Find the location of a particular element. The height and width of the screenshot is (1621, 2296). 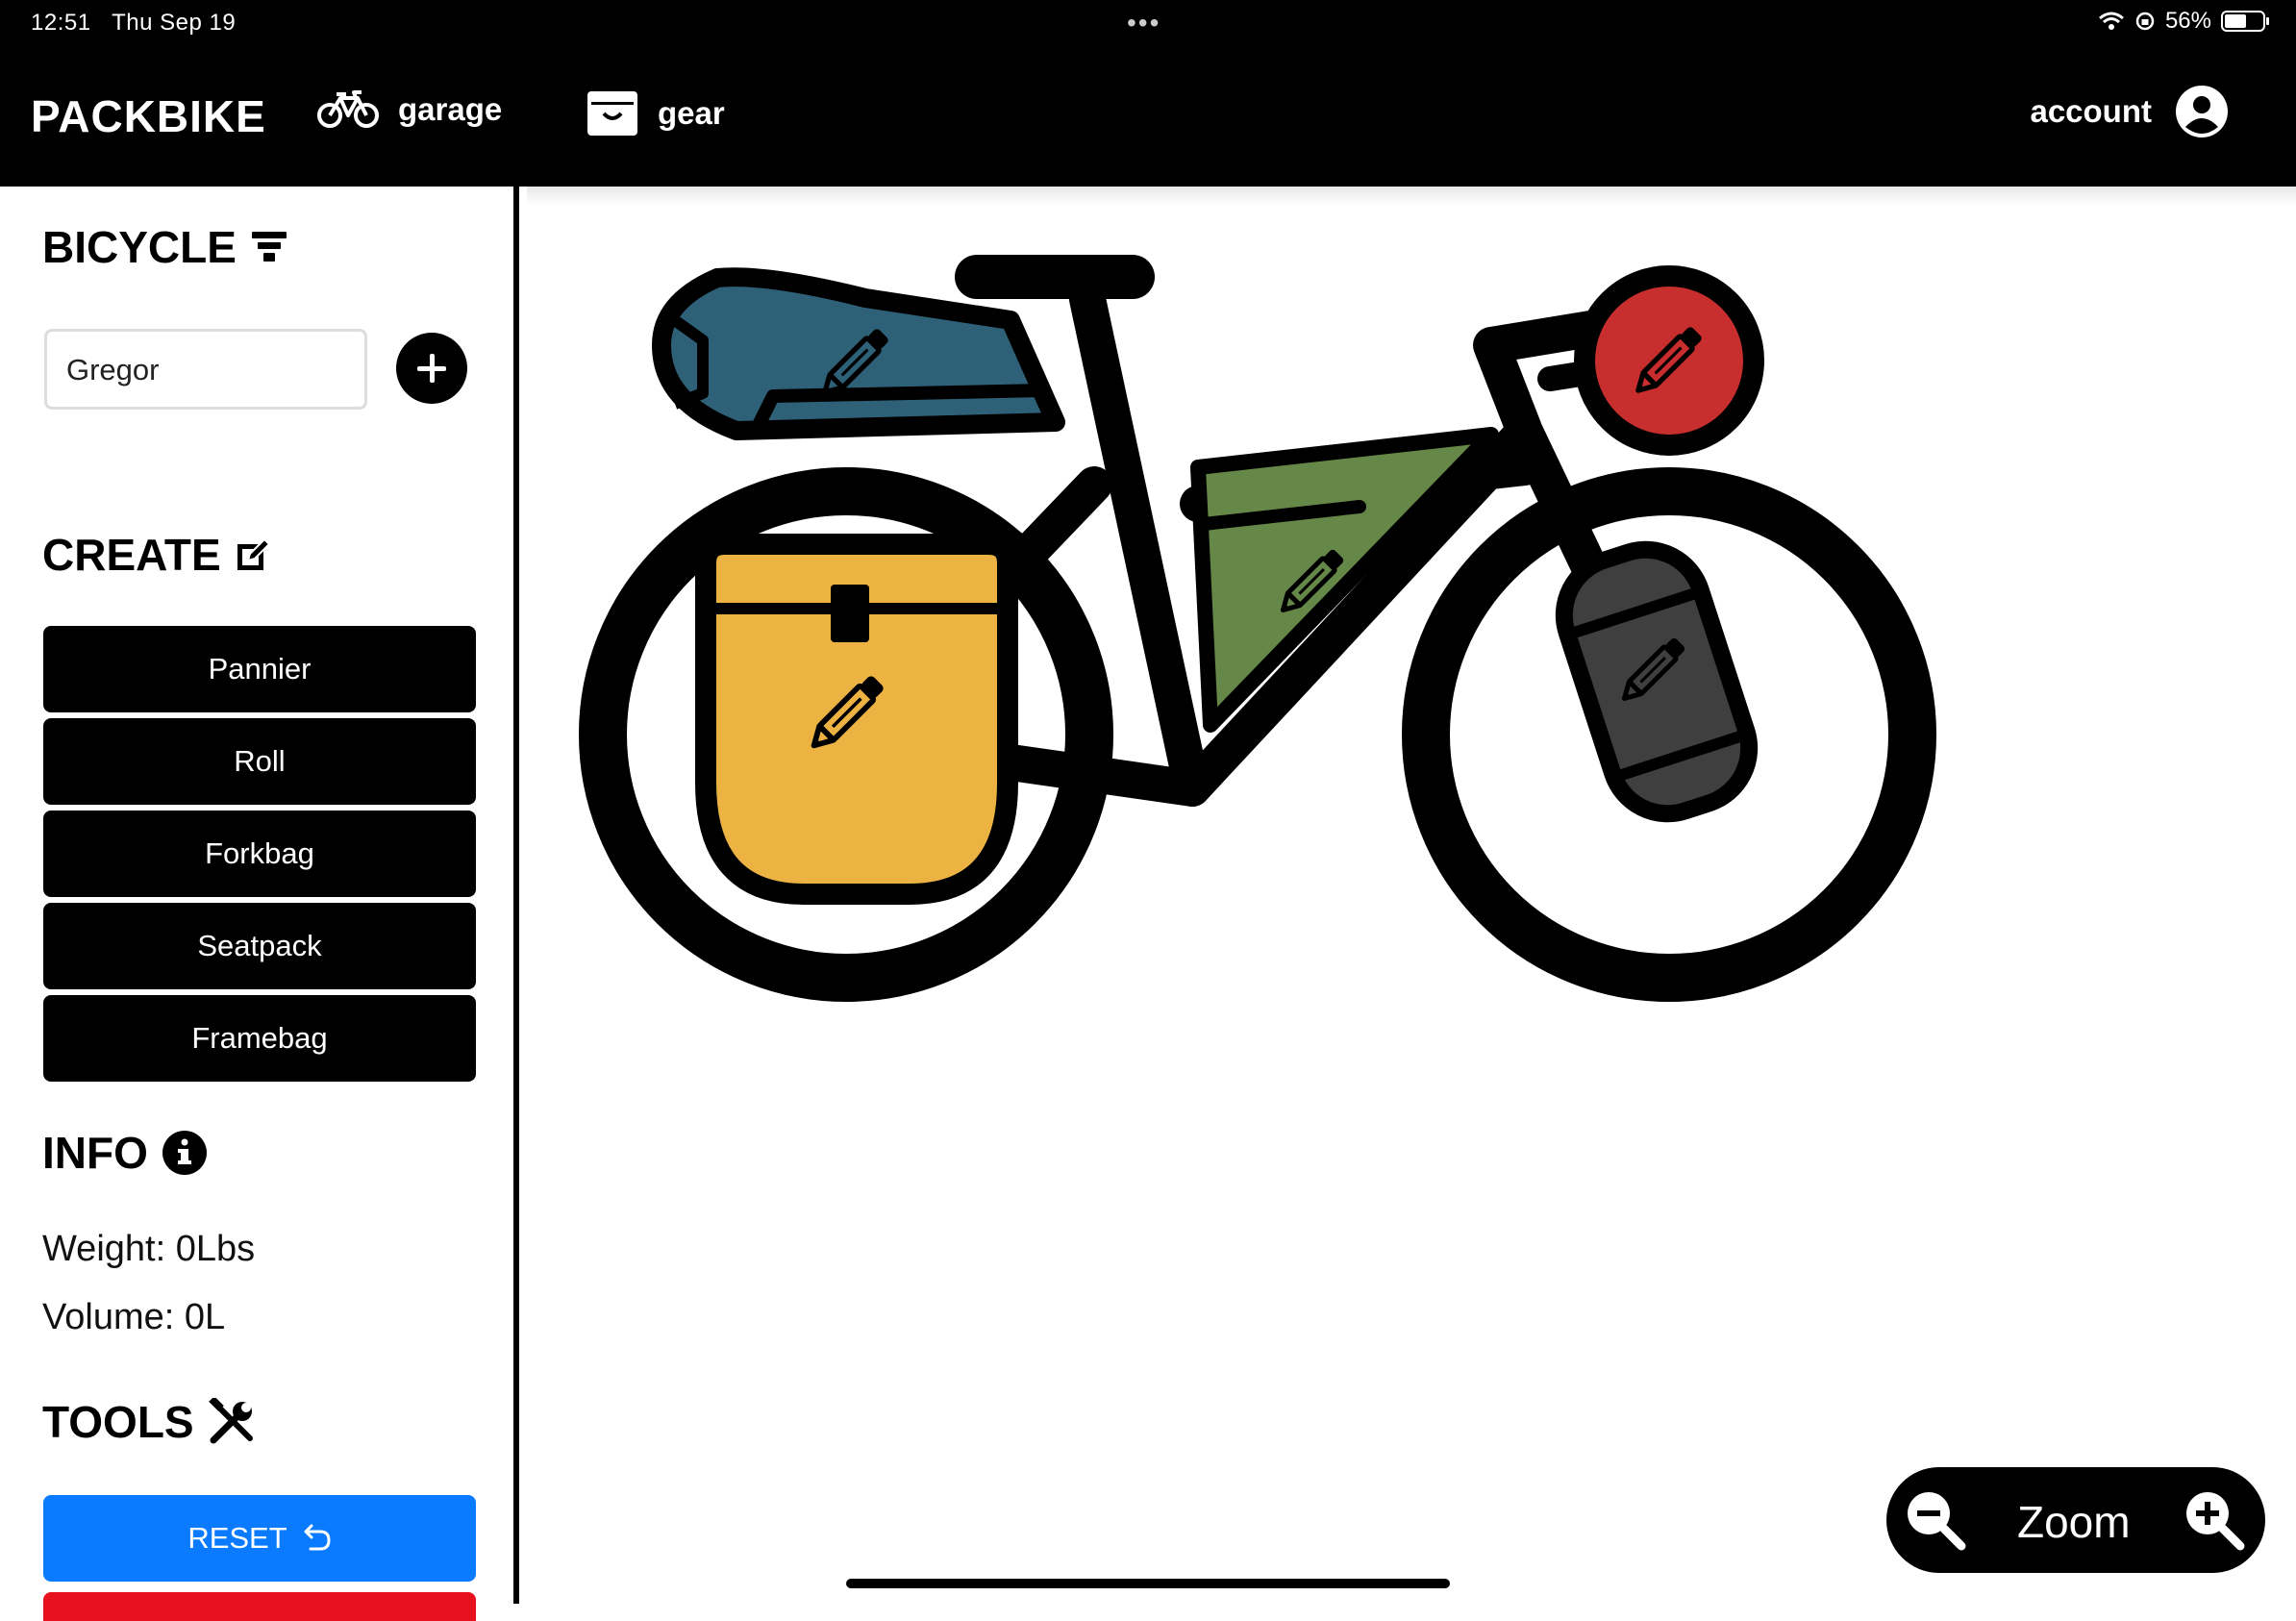

zoom-out-icon is located at coordinates (1935, 1520).